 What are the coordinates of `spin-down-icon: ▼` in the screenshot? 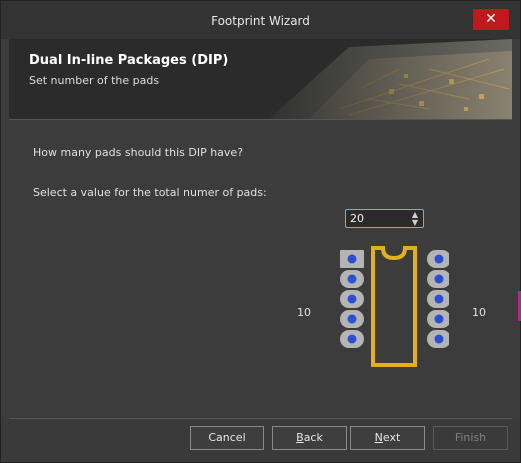 It's located at (415, 223).